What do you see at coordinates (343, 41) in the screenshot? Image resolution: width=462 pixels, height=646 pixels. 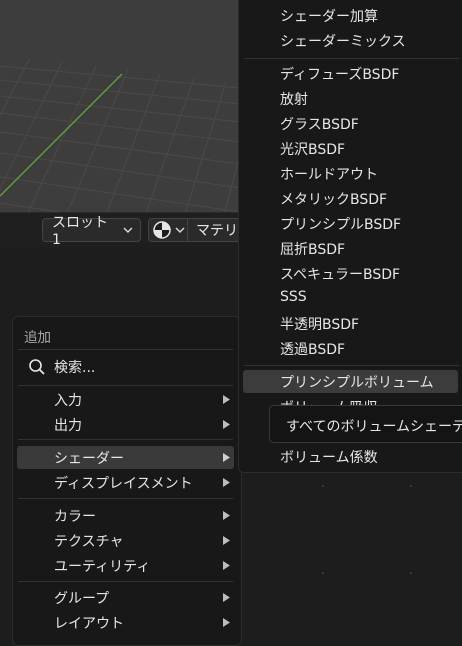 I see `submenu-item-mix-shader: シェーダーミックス` at bounding box center [343, 41].